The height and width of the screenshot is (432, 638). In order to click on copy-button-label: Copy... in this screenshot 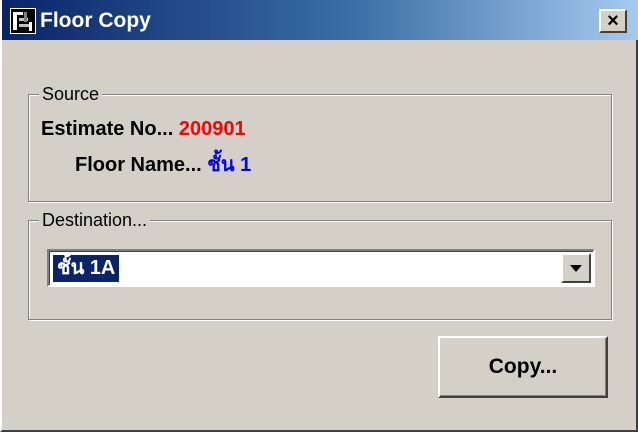, I will do `click(523, 366)`.